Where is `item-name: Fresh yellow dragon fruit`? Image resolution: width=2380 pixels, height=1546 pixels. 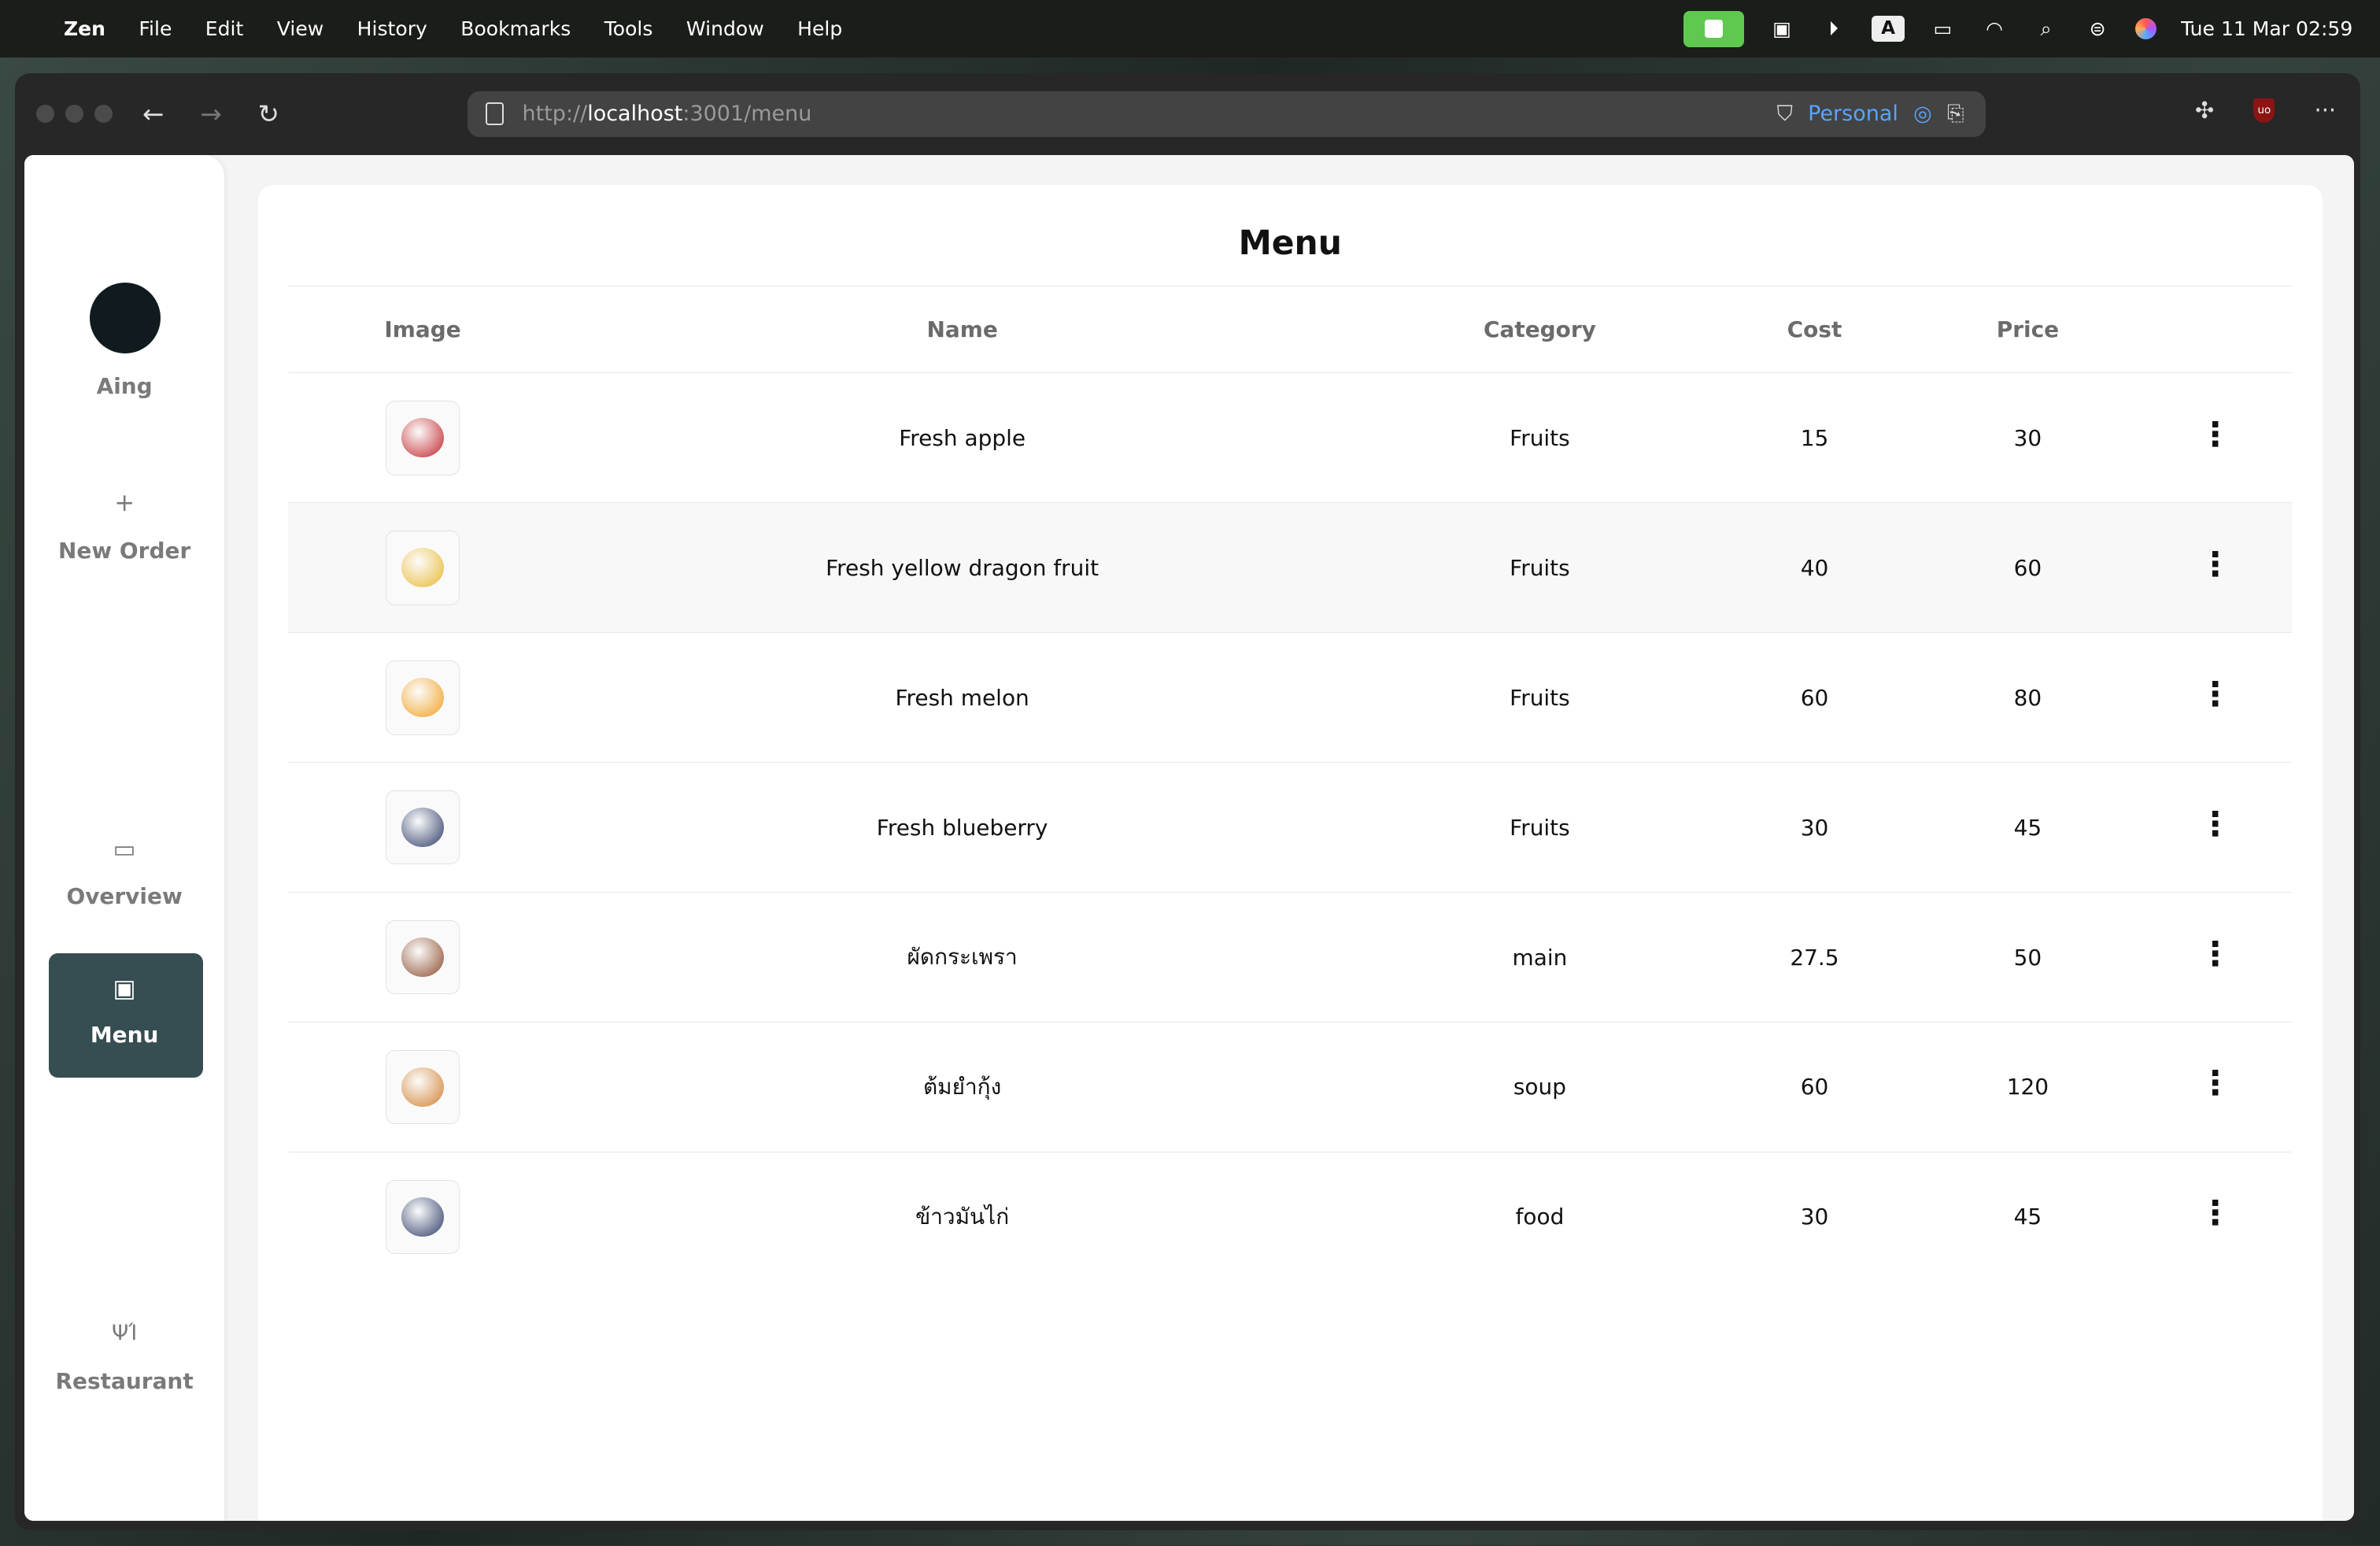
item-name: Fresh yellow dragon fruit is located at coordinates (962, 568).